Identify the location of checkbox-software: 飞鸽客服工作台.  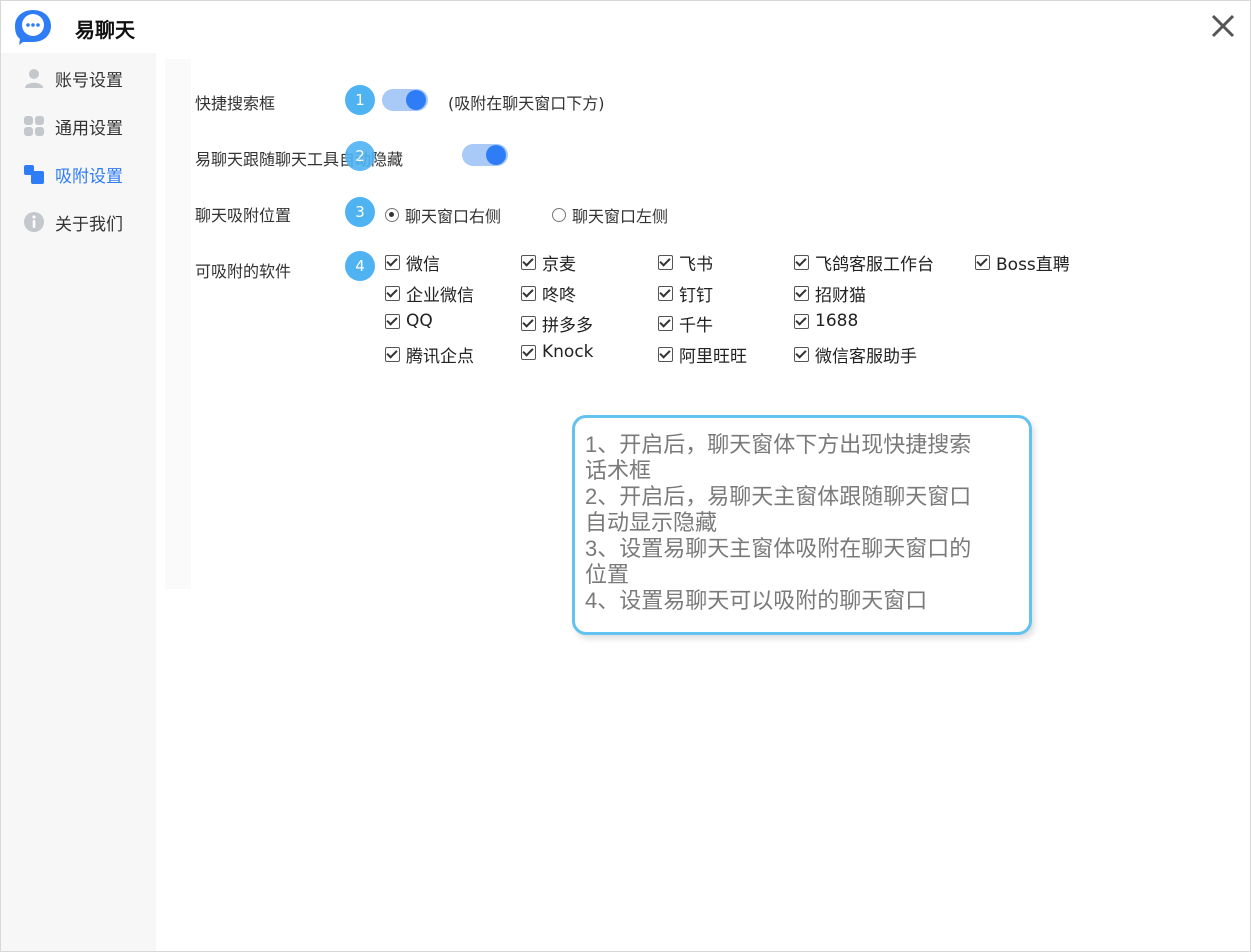
(864, 262).